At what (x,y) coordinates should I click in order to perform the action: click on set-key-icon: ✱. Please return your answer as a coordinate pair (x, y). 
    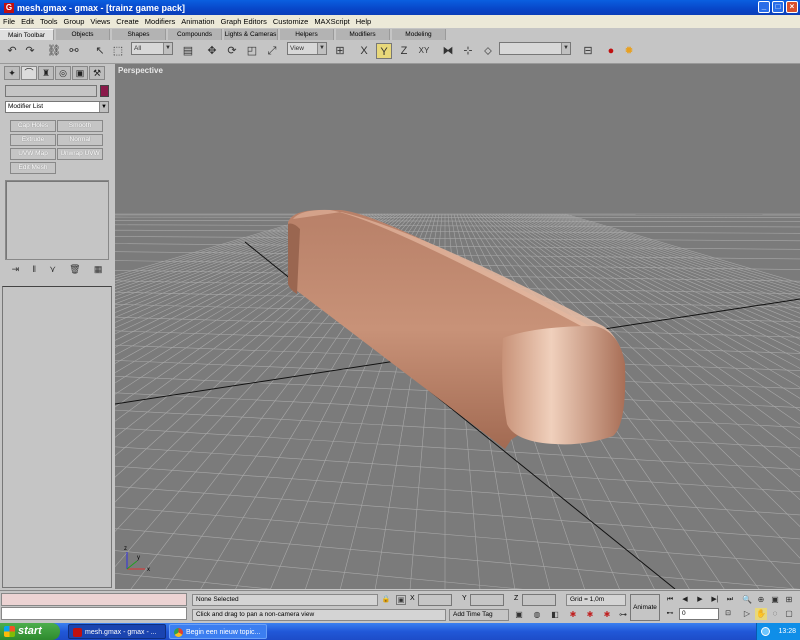
    Looking at the image, I should click on (607, 614).